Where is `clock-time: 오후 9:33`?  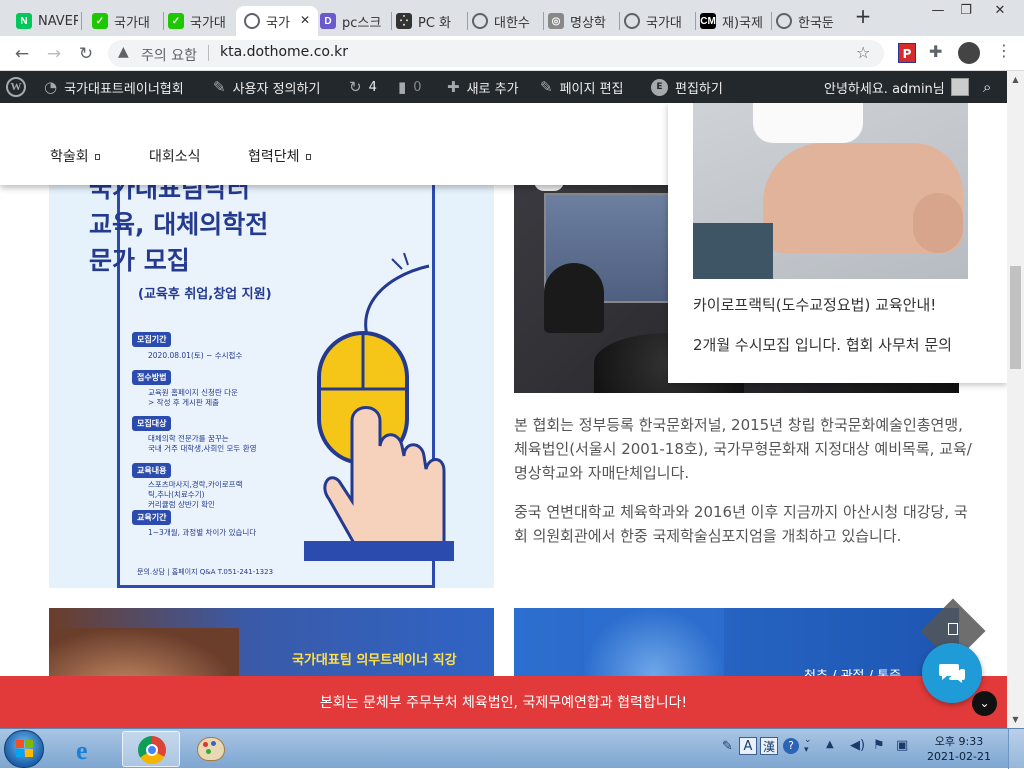 clock-time: 오후 9:33 is located at coordinates (959, 741).